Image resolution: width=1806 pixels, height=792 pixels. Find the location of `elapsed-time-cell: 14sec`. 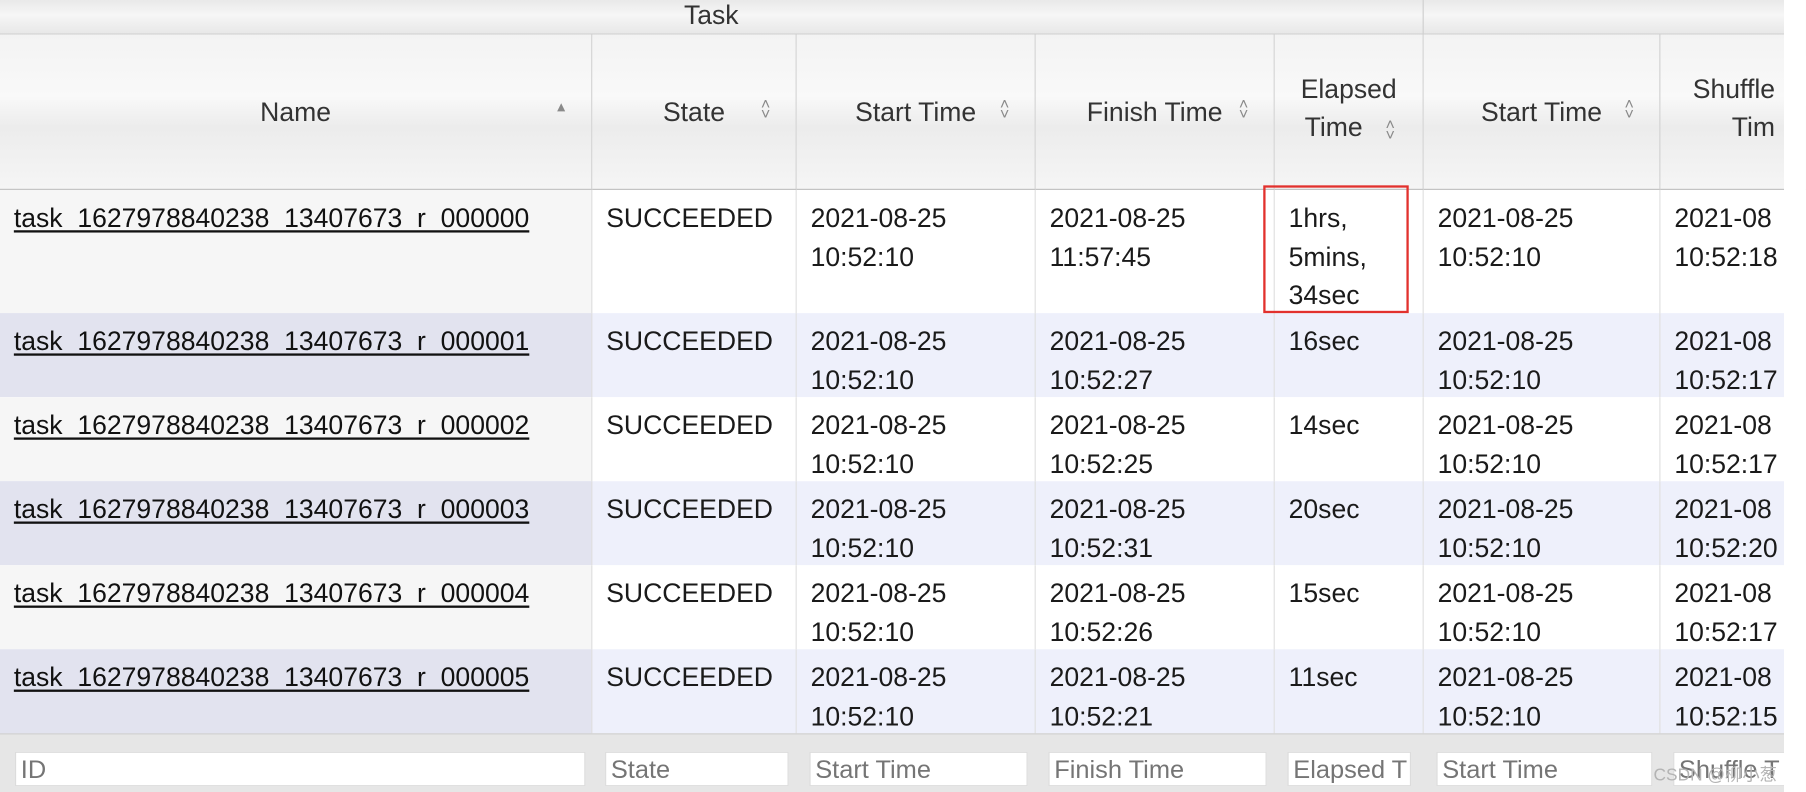

elapsed-time-cell: 14sec is located at coordinates (1349, 439).